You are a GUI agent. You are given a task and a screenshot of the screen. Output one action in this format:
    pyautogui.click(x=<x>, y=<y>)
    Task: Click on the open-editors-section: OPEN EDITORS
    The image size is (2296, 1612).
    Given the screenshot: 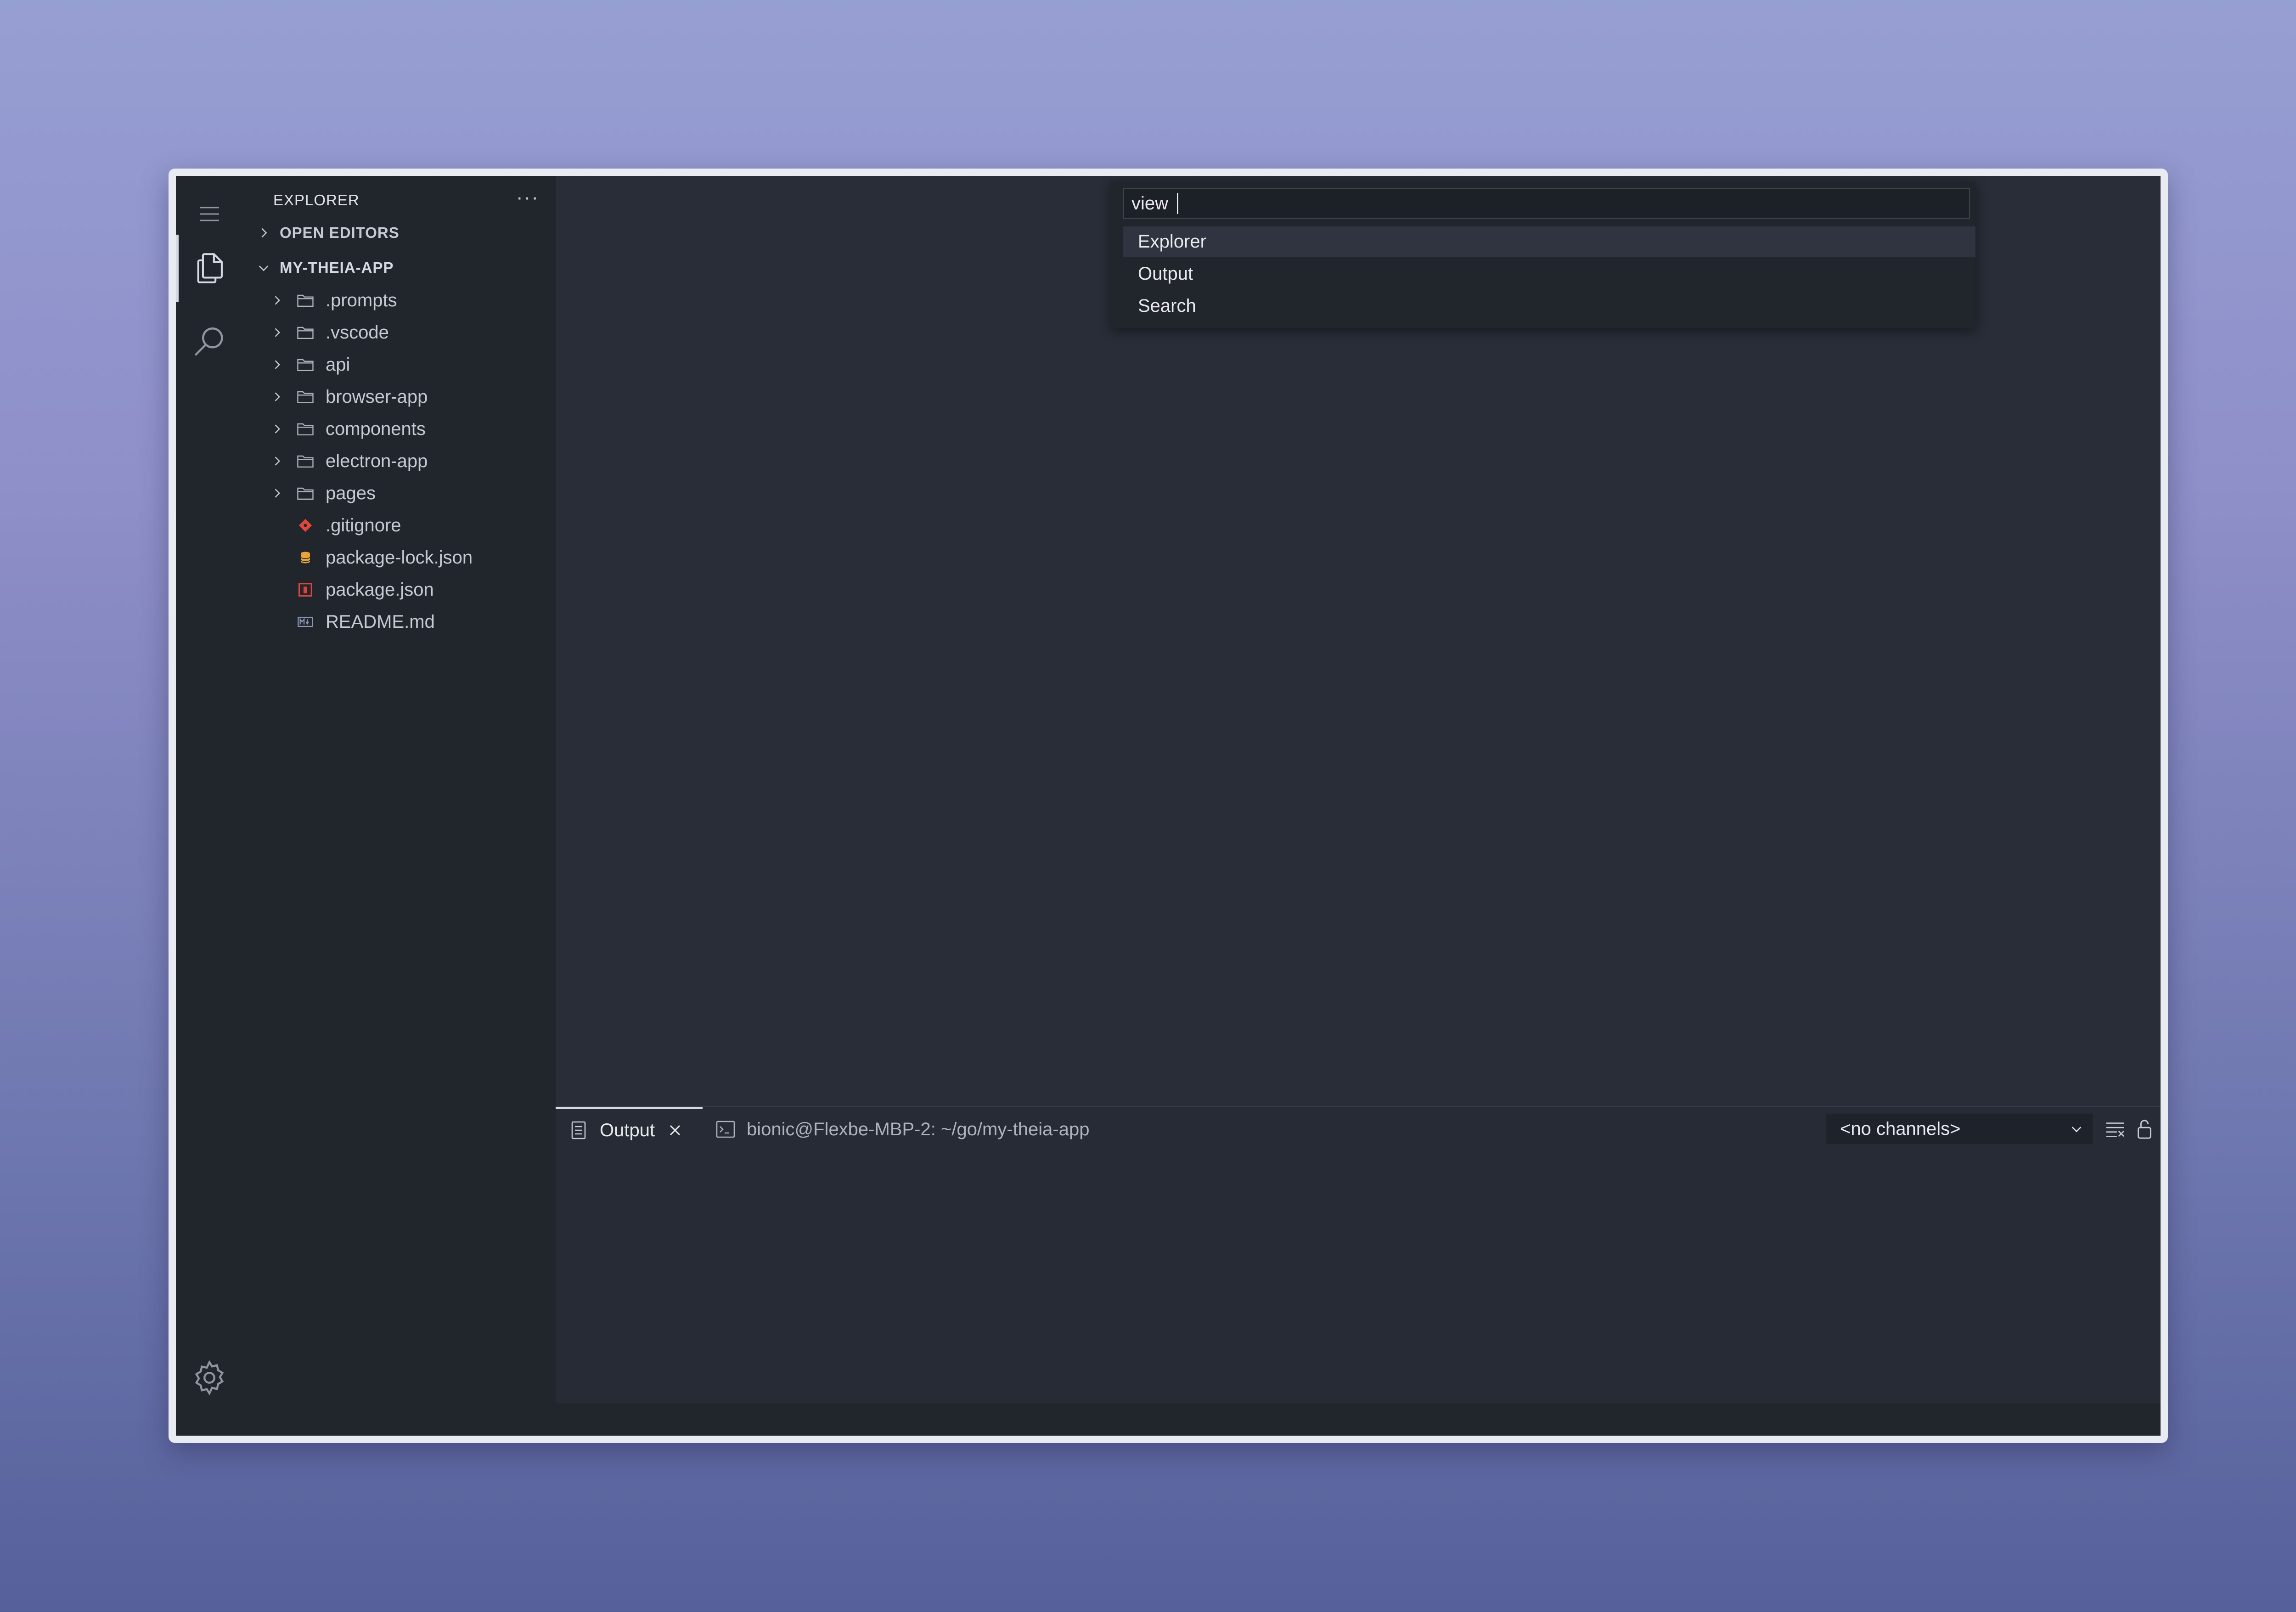 What is the action you would take?
    pyautogui.click(x=399, y=233)
    